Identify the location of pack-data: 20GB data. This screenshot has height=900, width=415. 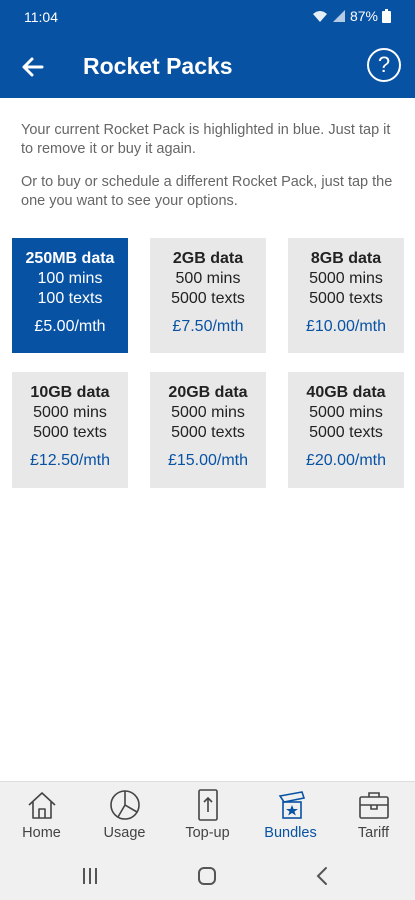
(208, 392).